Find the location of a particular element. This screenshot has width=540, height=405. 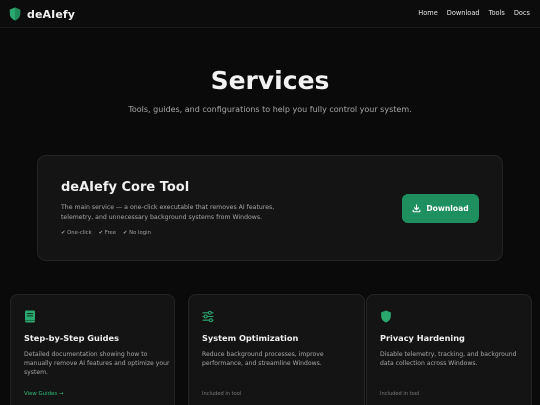

nav-link-download: Download is located at coordinates (463, 13).